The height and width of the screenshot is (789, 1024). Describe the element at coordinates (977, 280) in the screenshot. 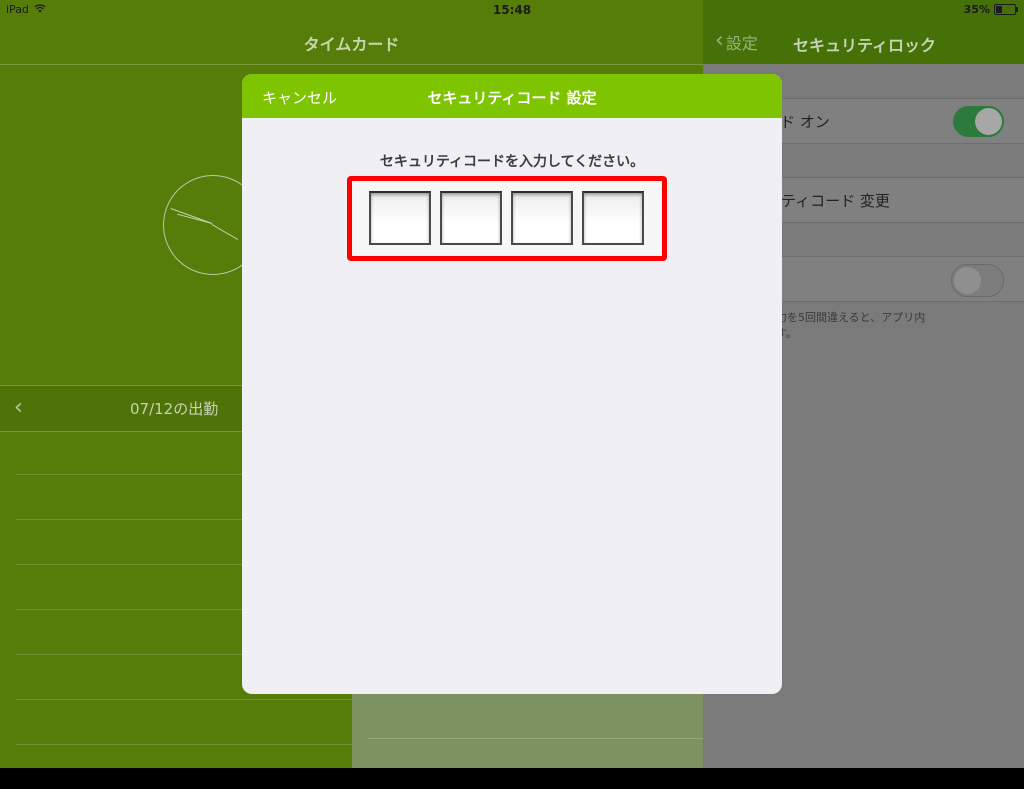

I see `delete-data-toggle` at that location.